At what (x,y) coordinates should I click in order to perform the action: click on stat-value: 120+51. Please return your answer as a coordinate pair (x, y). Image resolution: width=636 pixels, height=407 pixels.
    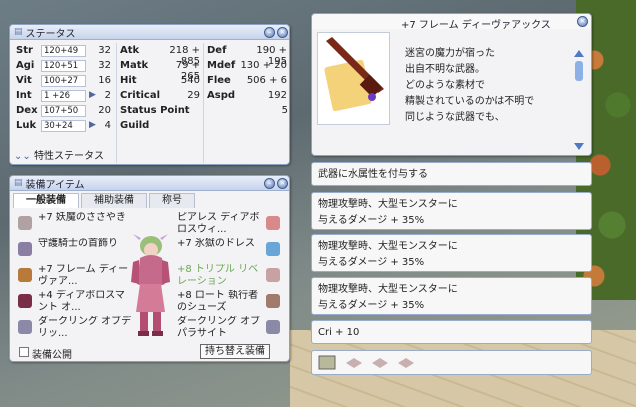
    Looking at the image, I should click on (63, 66).